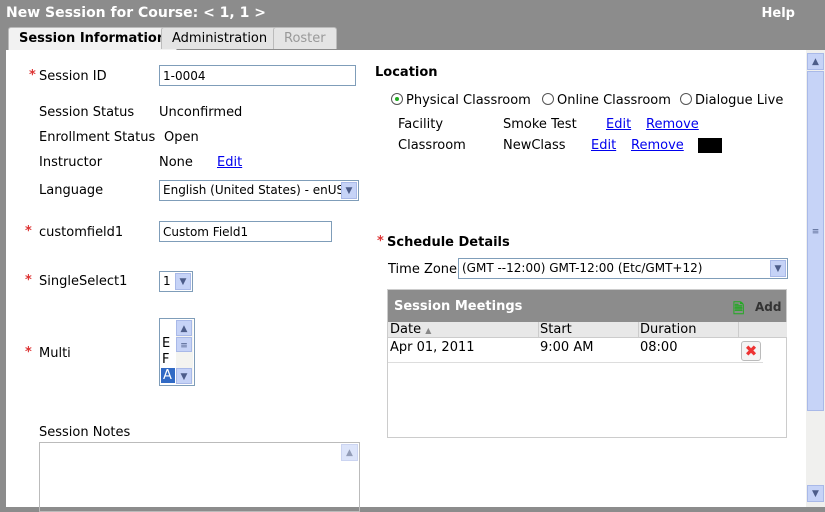 This screenshot has width=825, height=512. Describe the element at coordinates (85, 432) in the screenshot. I see `session-notes-label: Session Notes` at that location.